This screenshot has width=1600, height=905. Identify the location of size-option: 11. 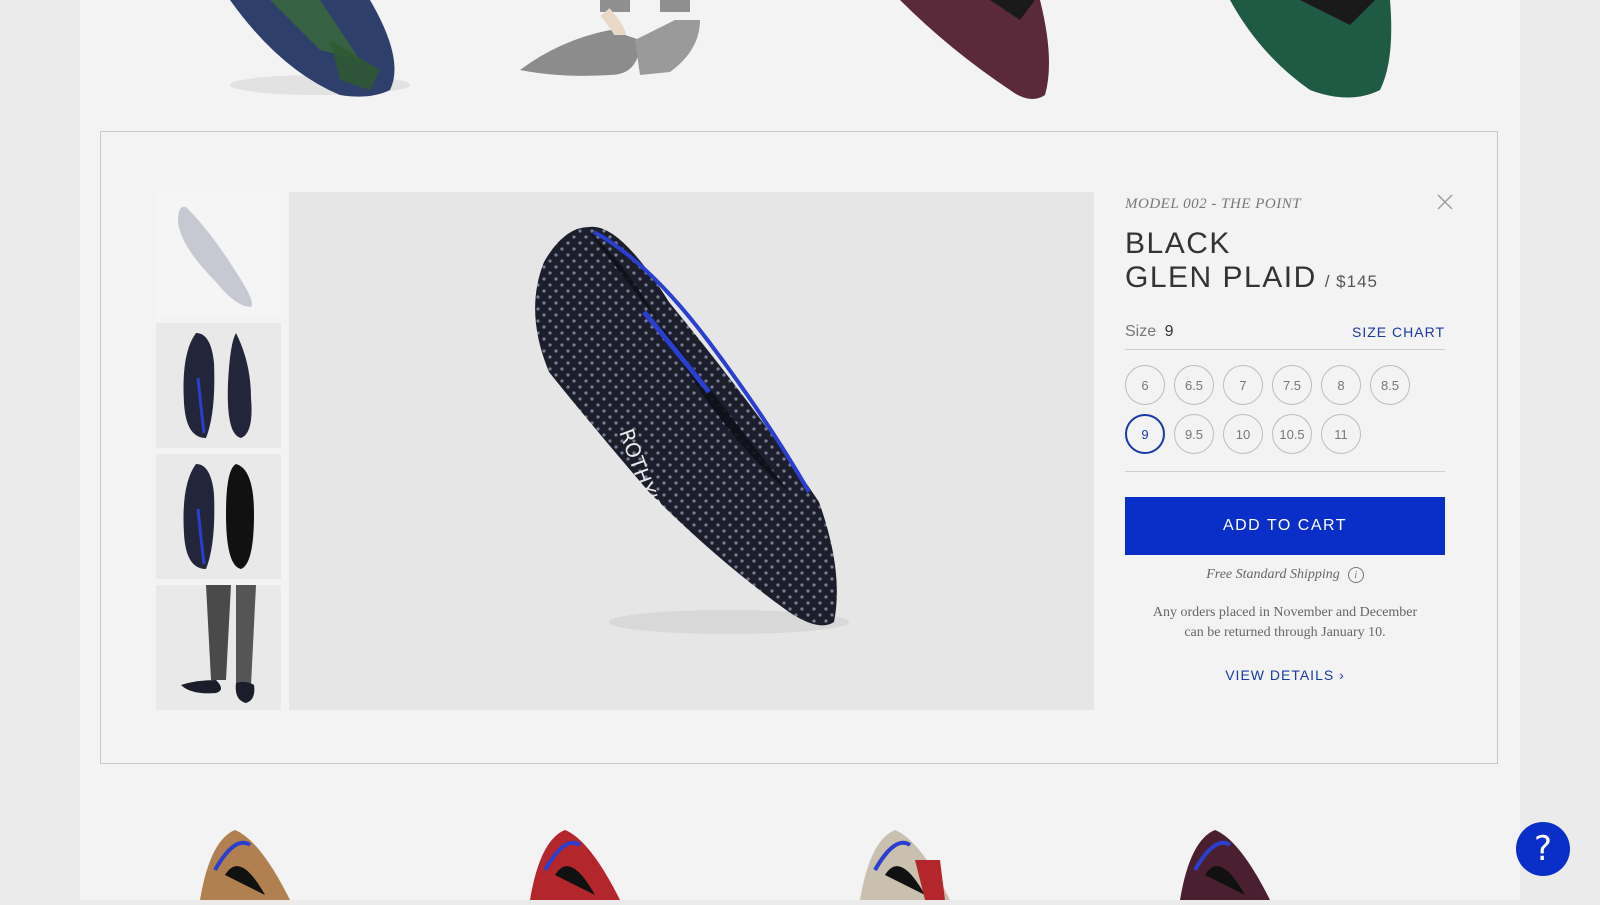
(1341, 434).